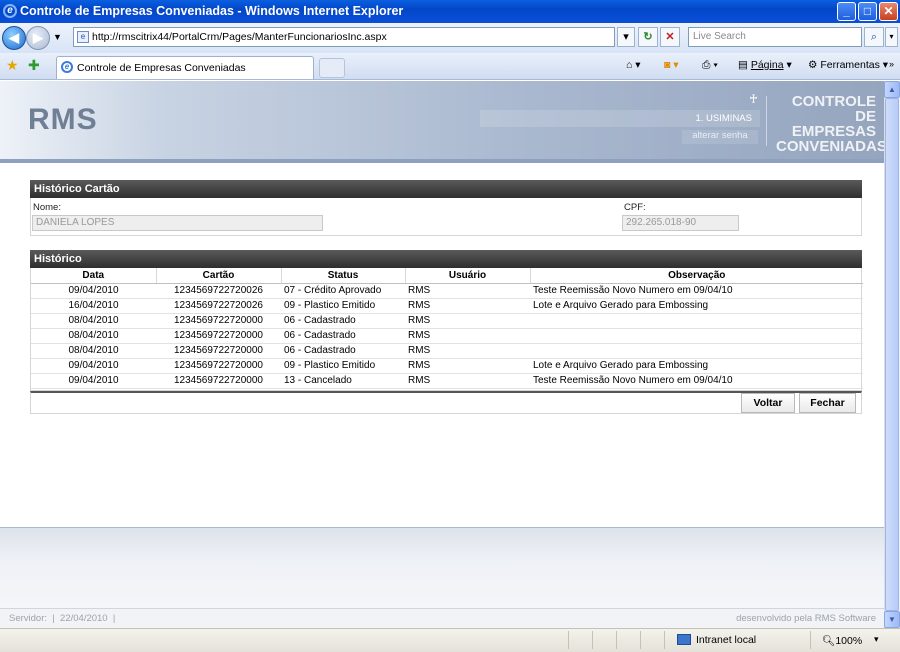 The height and width of the screenshot is (652, 900). Describe the element at coordinates (846, 11) in the screenshot. I see `minimize-button: _` at that location.